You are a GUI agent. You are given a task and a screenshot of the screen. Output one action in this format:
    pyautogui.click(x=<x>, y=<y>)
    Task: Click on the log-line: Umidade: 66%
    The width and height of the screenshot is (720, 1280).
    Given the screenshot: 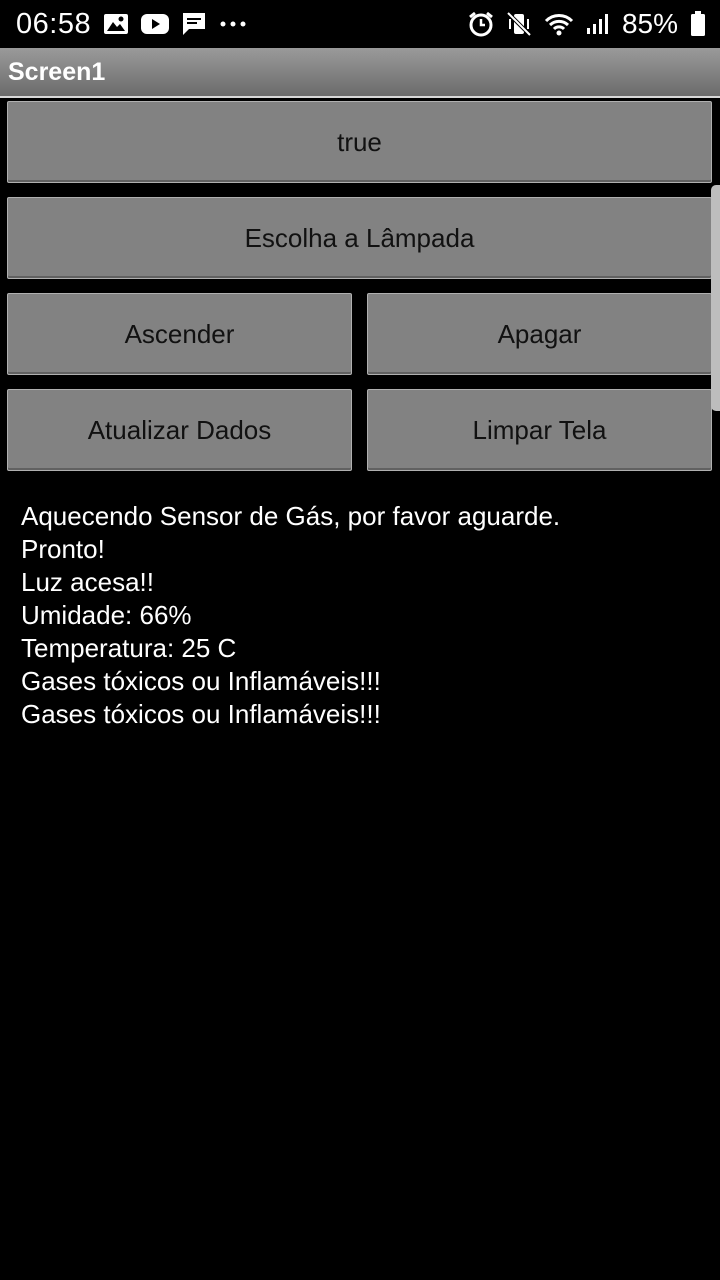 What is the action you would take?
    pyautogui.click(x=106, y=615)
    